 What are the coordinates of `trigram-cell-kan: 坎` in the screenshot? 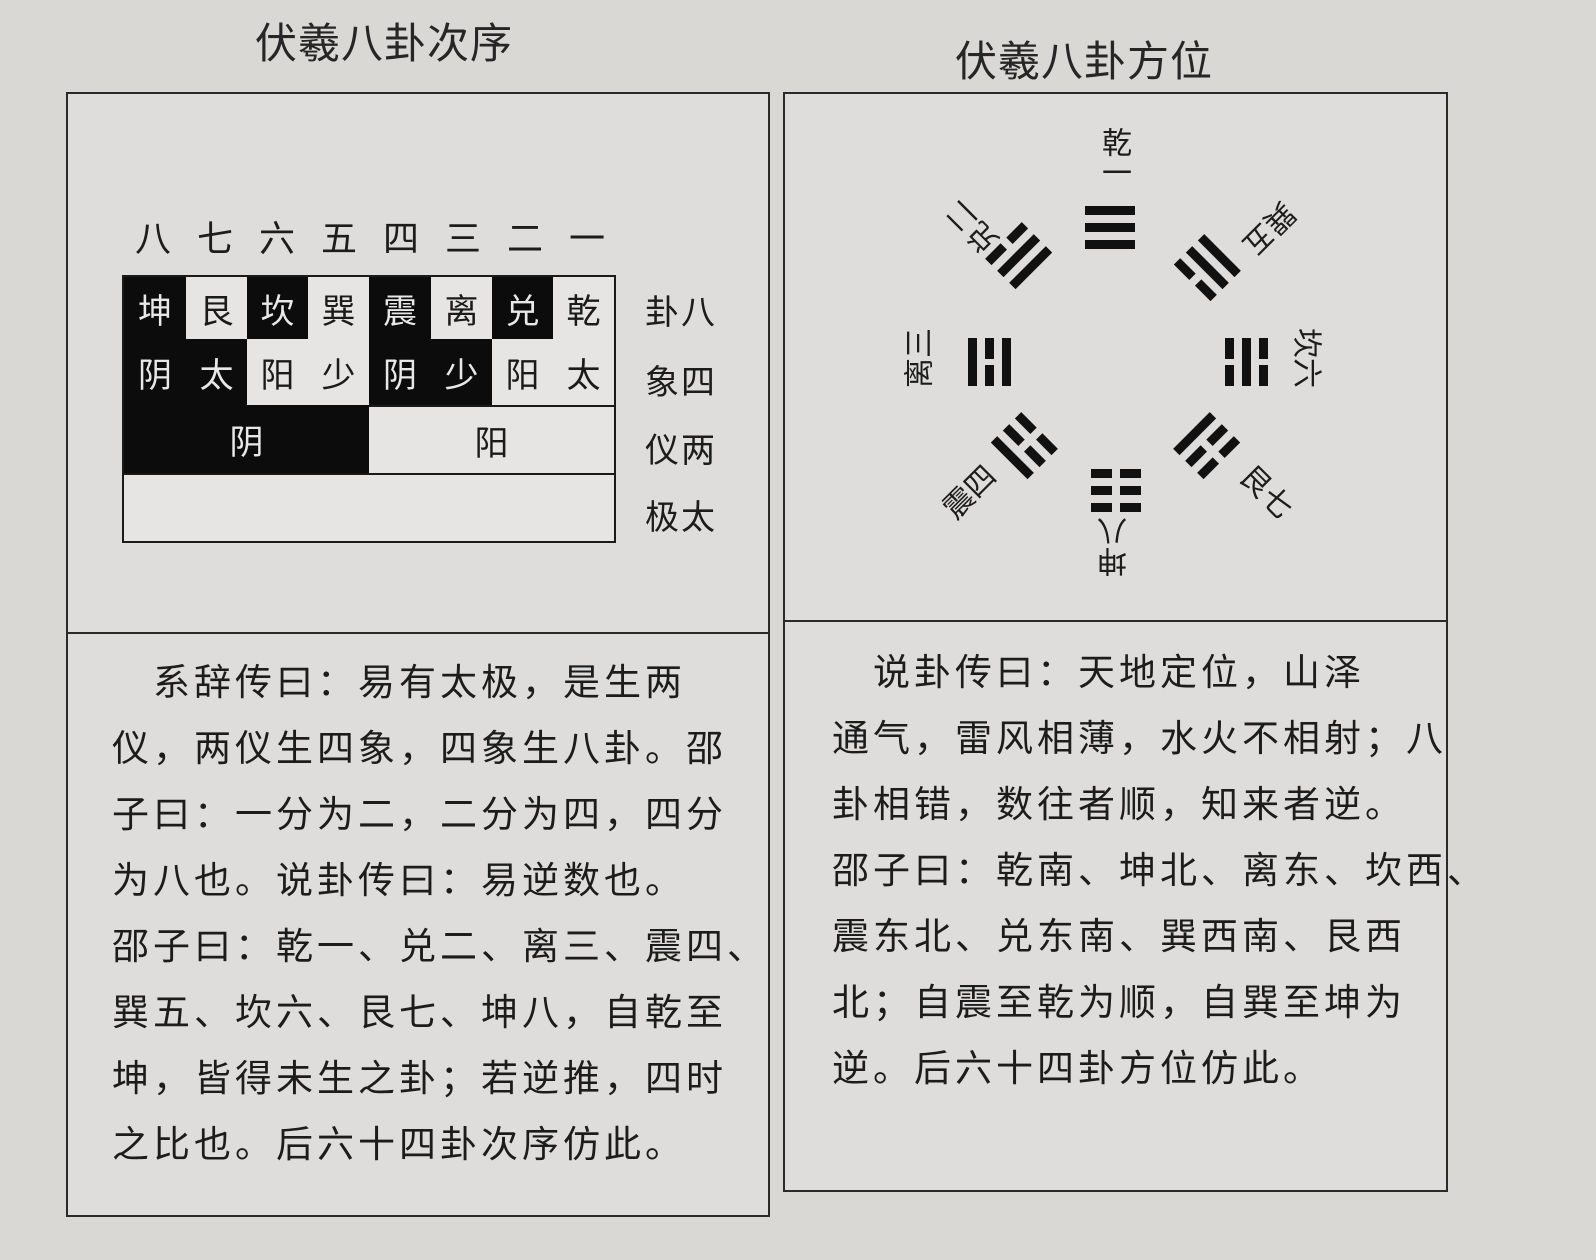 It's located at (277, 308).